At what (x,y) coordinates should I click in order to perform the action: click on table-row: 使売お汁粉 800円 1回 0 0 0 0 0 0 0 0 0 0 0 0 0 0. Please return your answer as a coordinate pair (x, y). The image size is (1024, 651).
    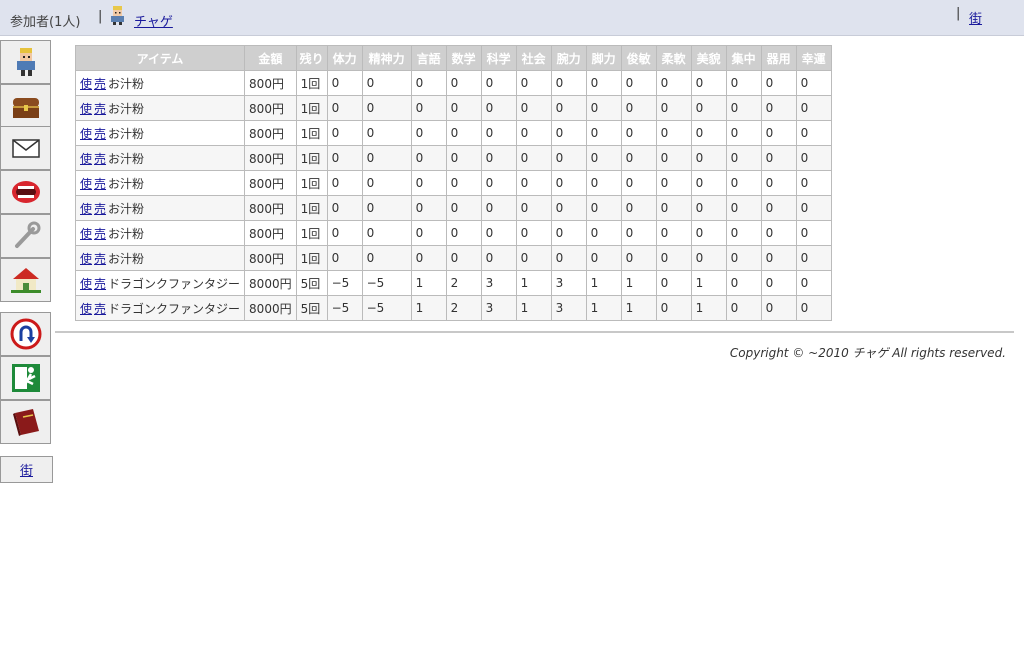
    Looking at the image, I should click on (453, 183).